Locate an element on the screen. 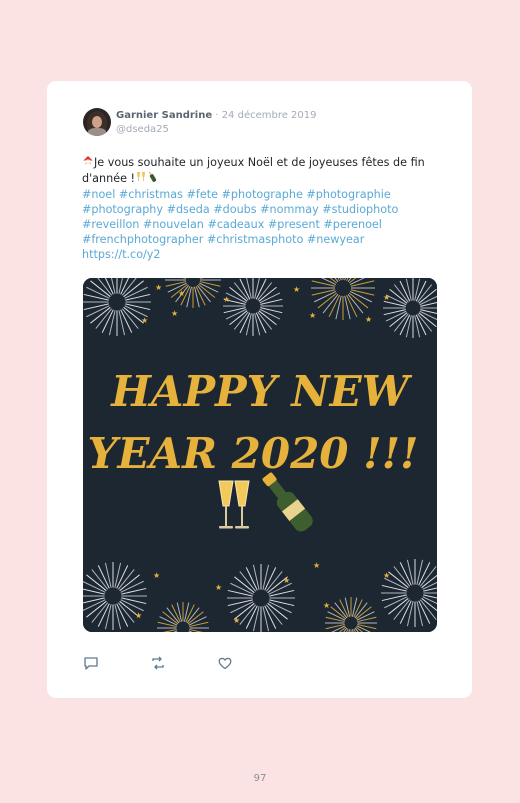 This screenshot has height=803, width=520. avatar is located at coordinates (97, 122).